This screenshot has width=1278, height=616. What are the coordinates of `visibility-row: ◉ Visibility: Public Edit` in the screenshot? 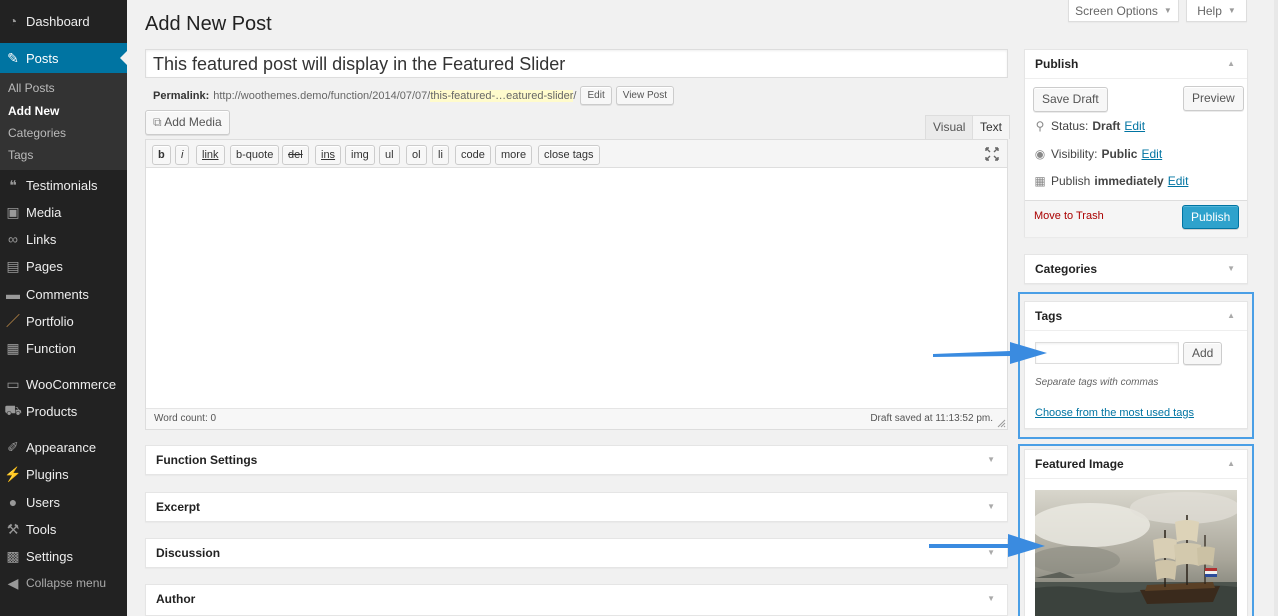 It's located at (1098, 154).